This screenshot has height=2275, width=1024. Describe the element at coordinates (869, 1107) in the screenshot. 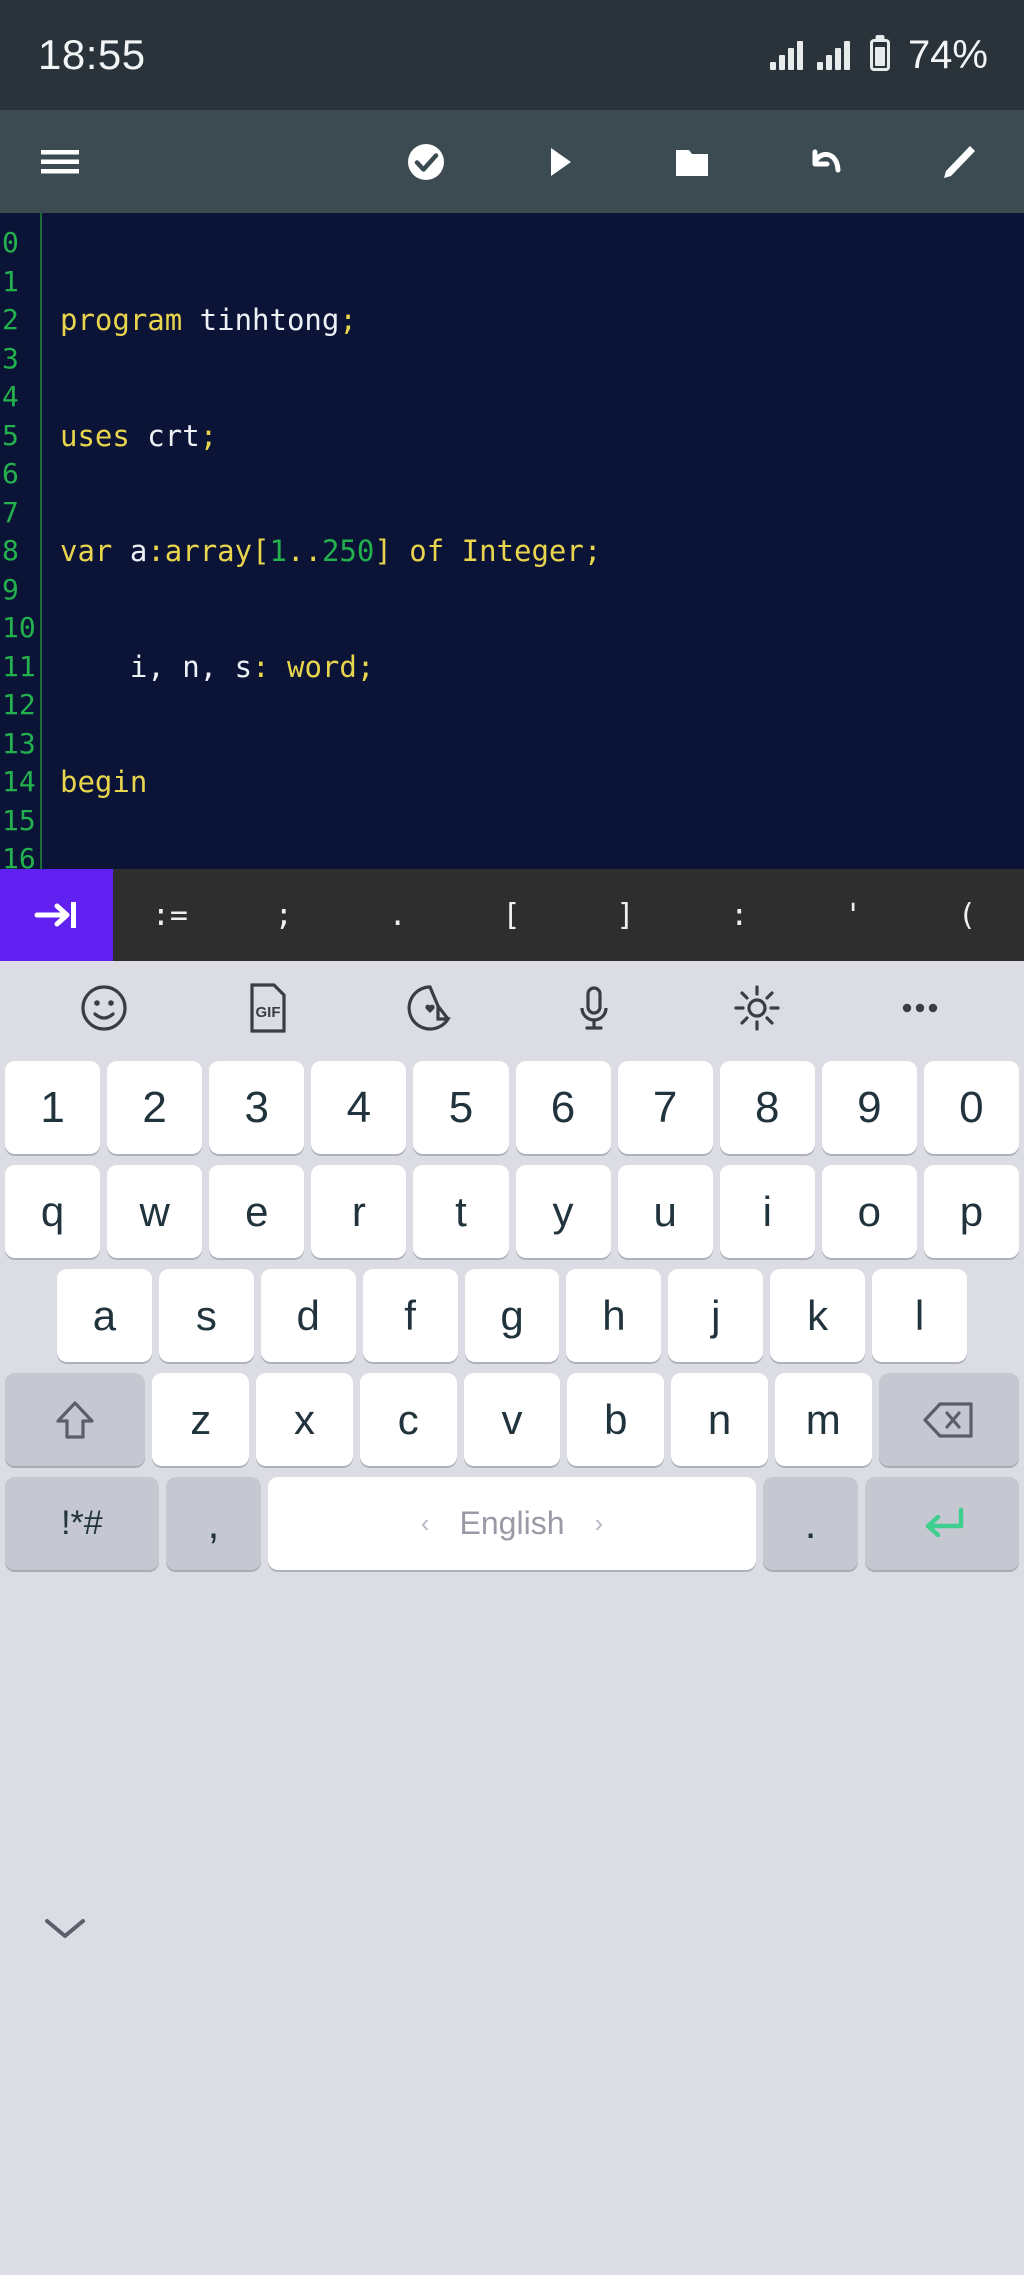

I see `key-9: 9` at that location.